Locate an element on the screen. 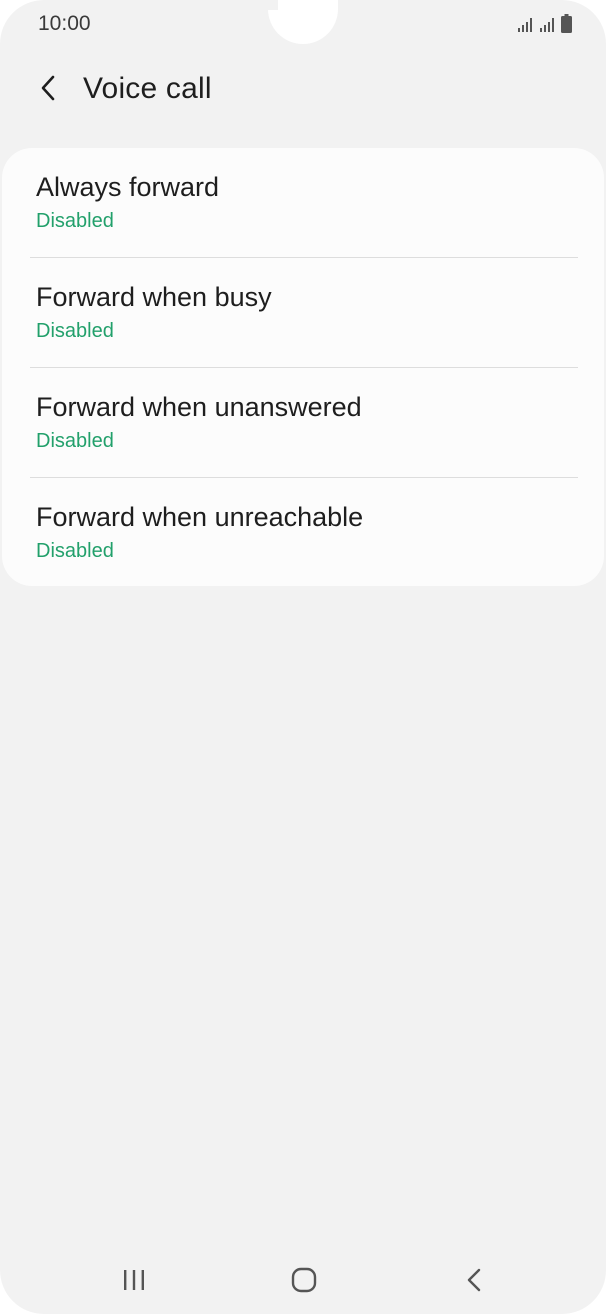 The width and height of the screenshot is (606, 1314). list-item-always-forward: Always forward Disabled is located at coordinates (303, 203).